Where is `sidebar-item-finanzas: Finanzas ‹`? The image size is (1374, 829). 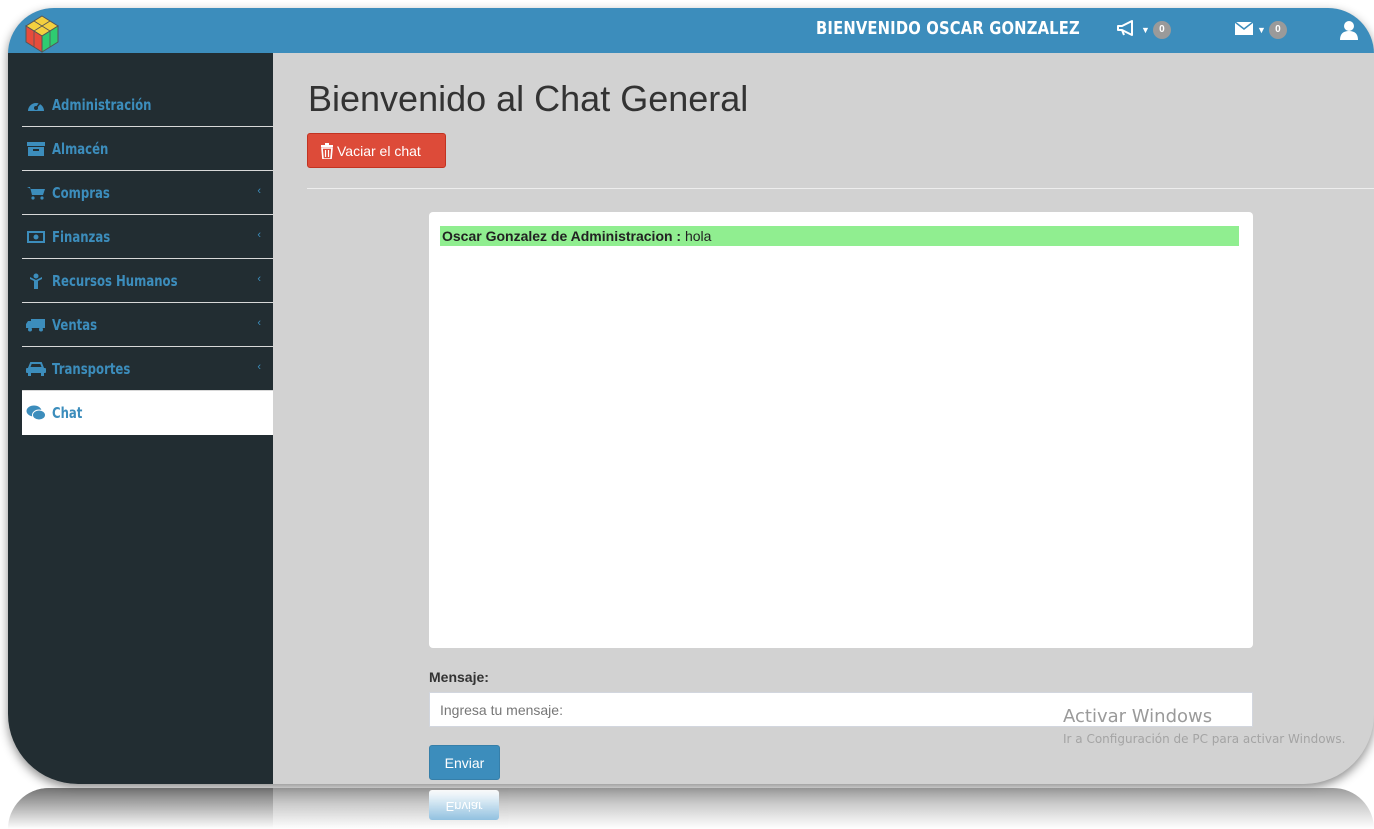 sidebar-item-finanzas: Finanzas ‹ is located at coordinates (147, 237).